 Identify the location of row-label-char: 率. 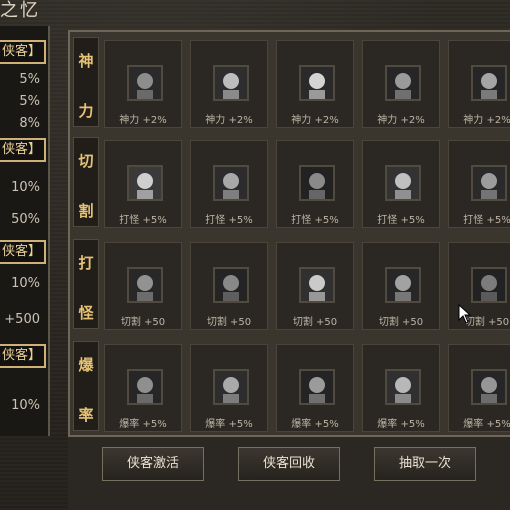
(86, 415).